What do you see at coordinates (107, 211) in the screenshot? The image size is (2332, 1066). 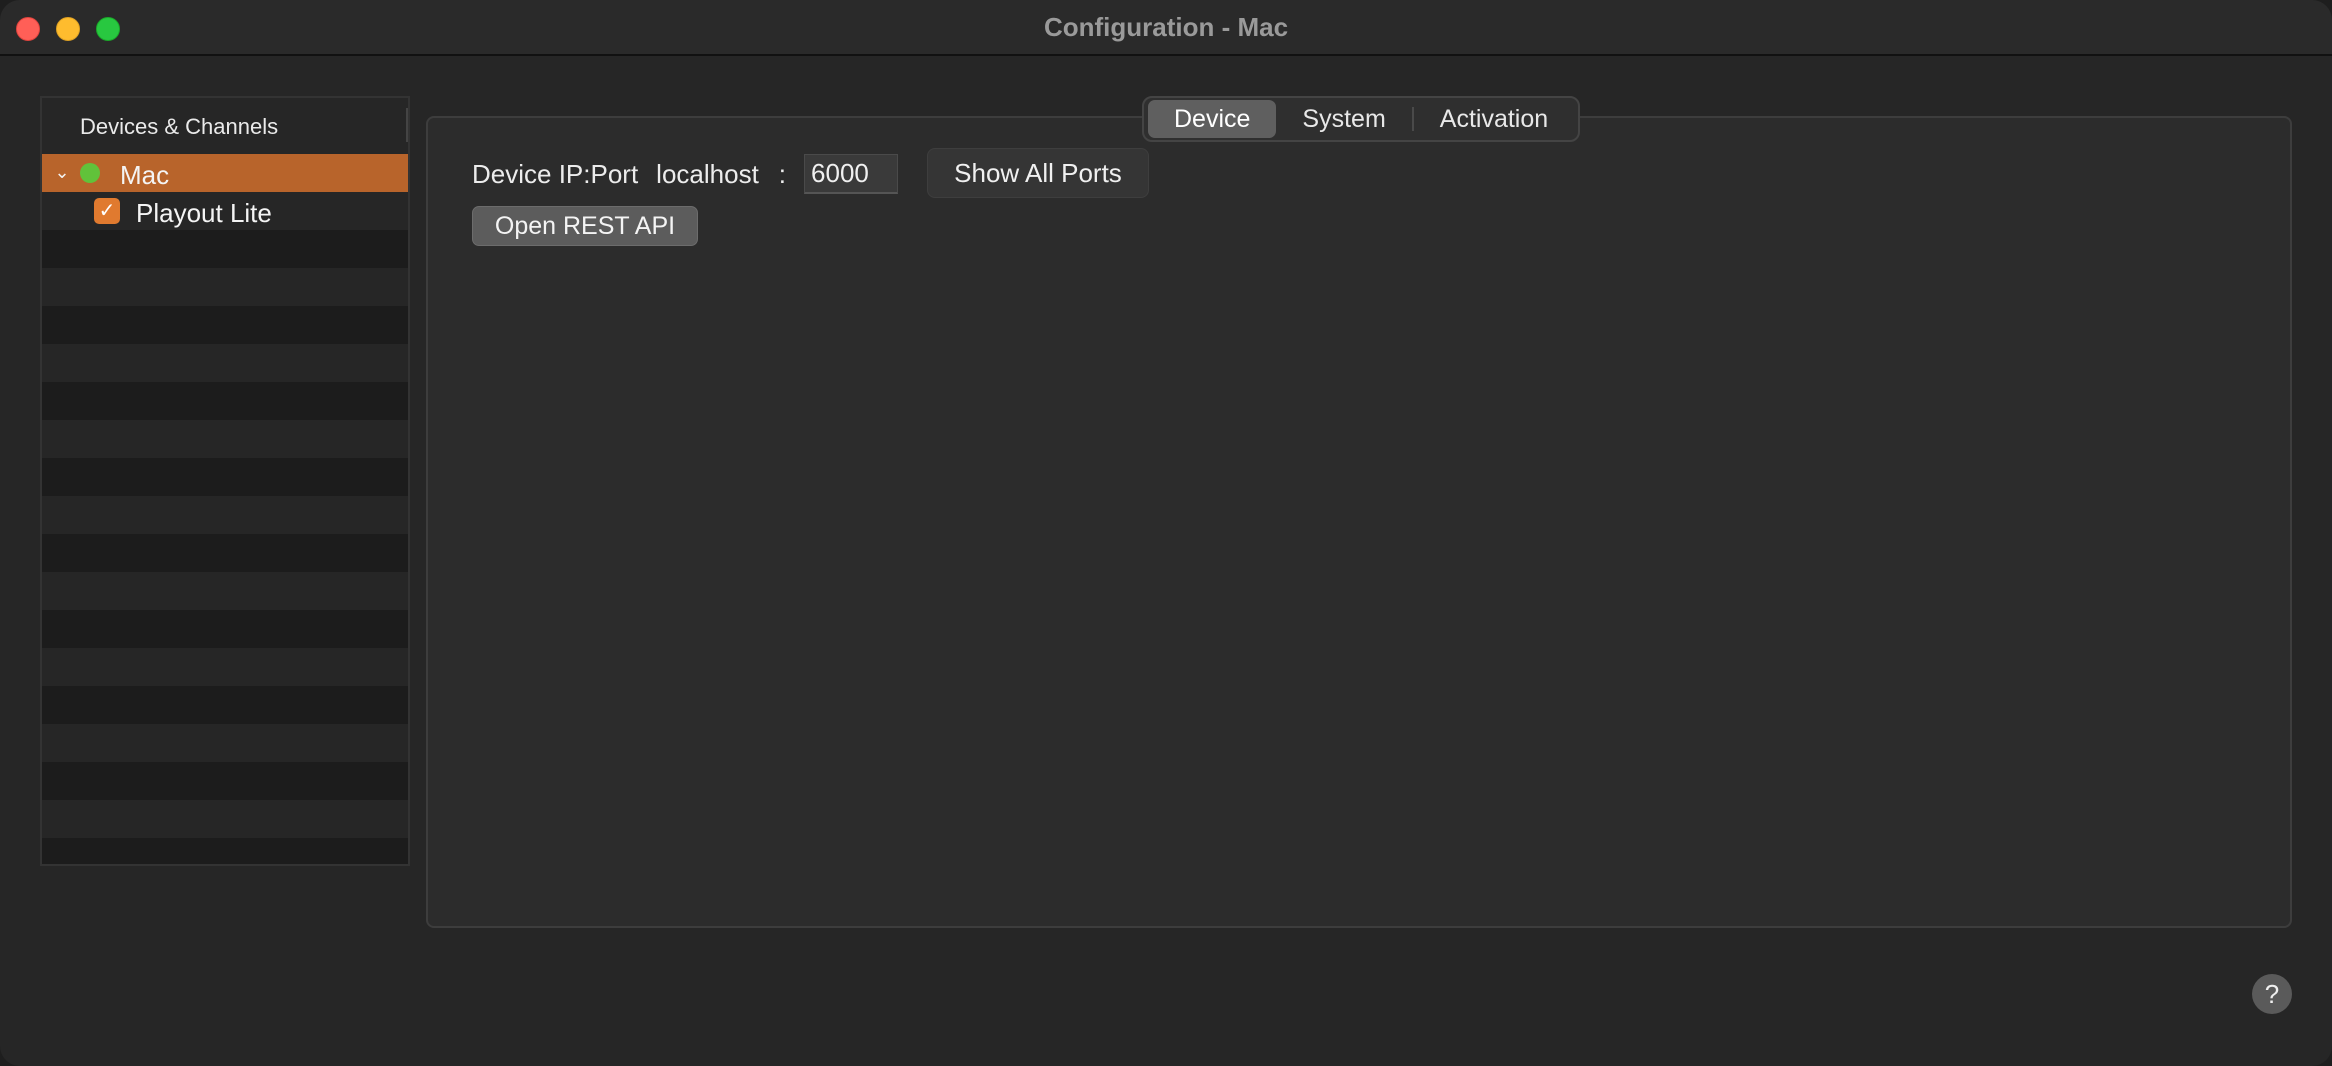 I see `channel-checkbox: ✓` at bounding box center [107, 211].